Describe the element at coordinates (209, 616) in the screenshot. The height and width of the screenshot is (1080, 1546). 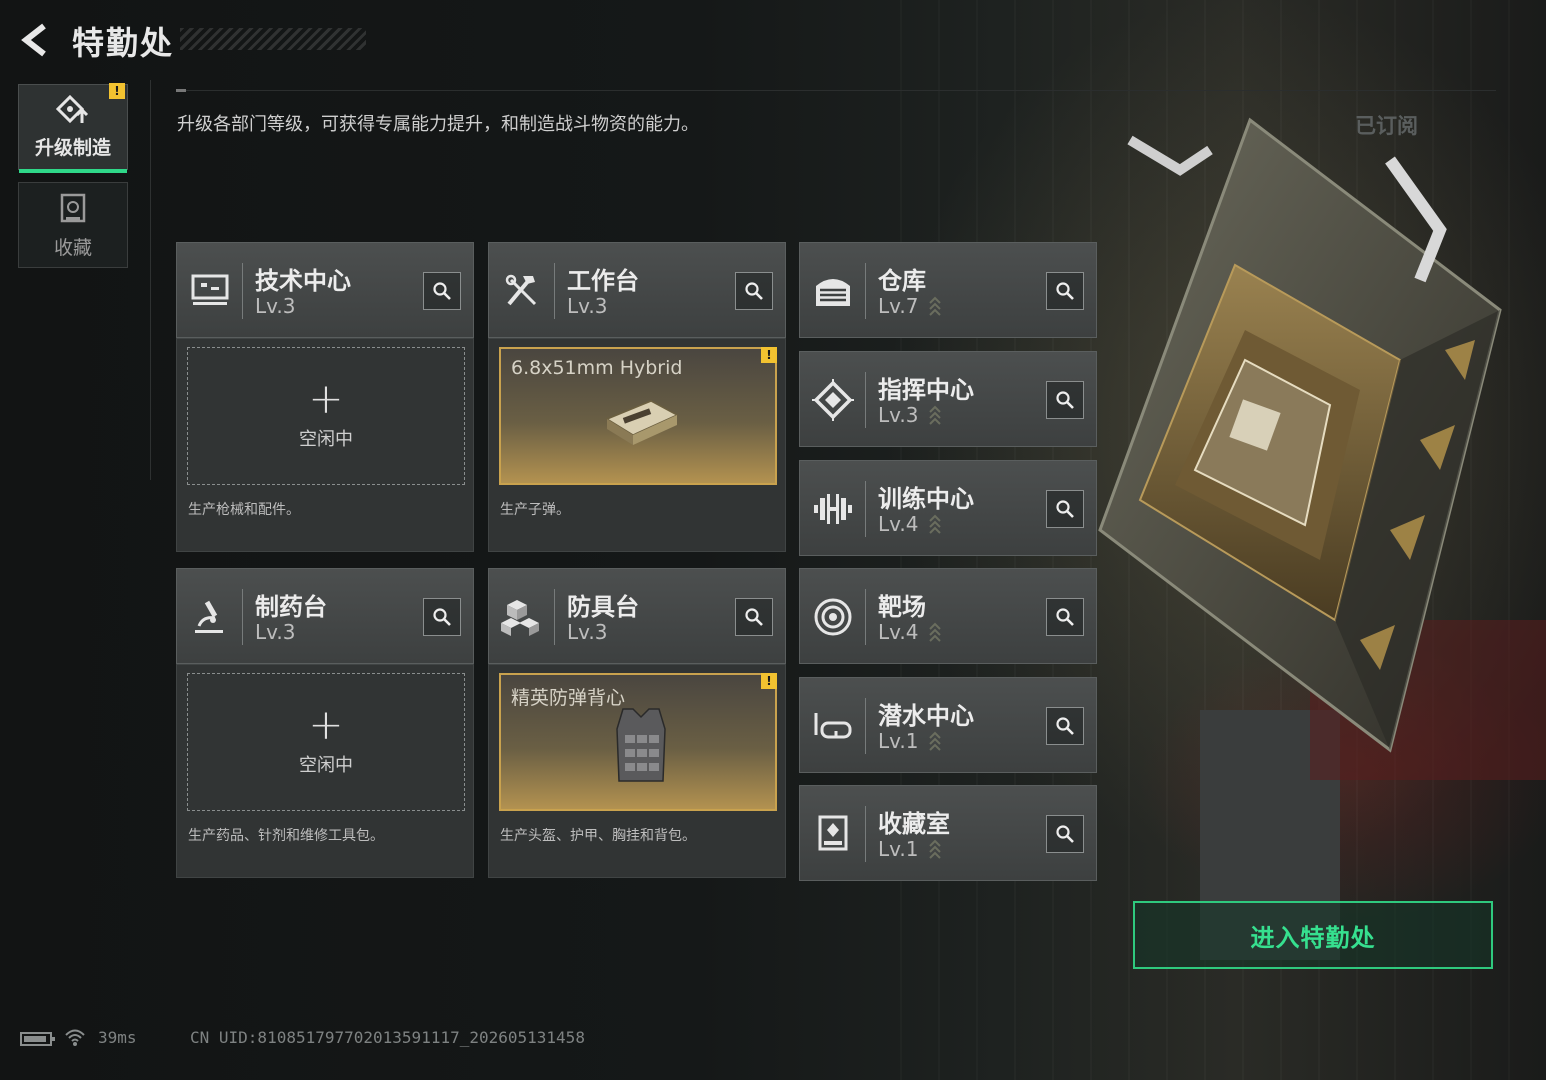
I see `microscope-icon` at that location.